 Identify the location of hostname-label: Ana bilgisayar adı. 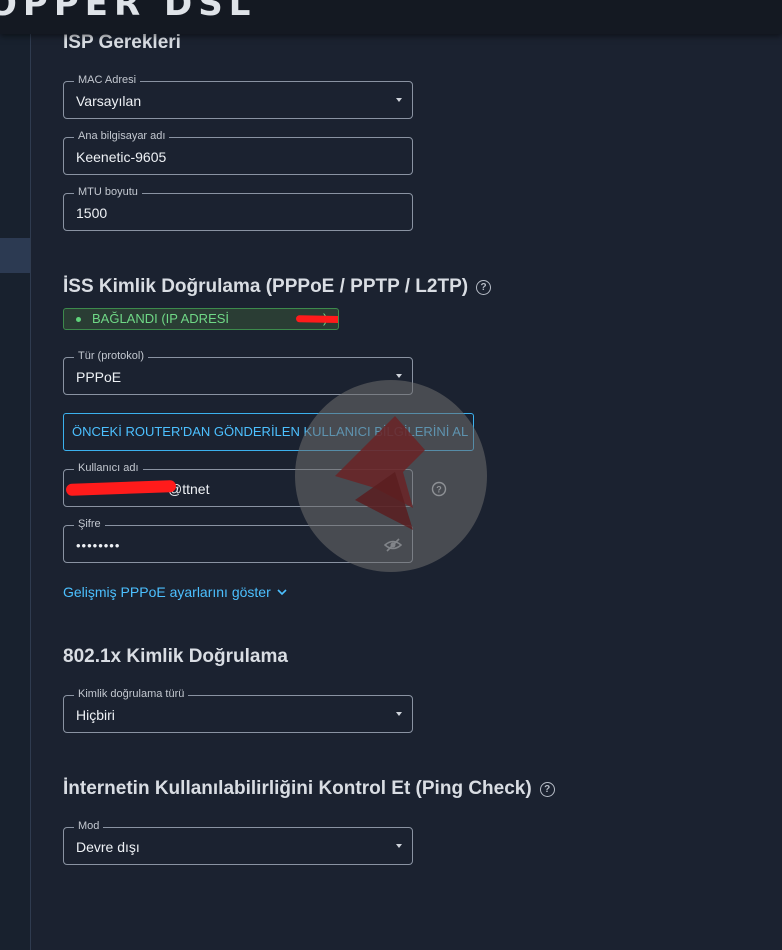
(122, 136).